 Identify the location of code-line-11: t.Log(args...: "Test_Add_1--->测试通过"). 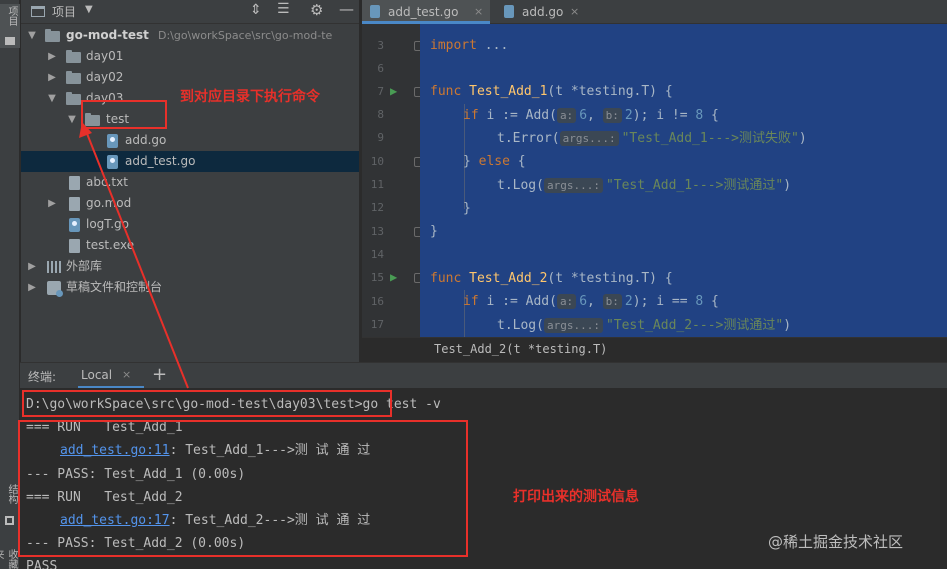
(644, 185).